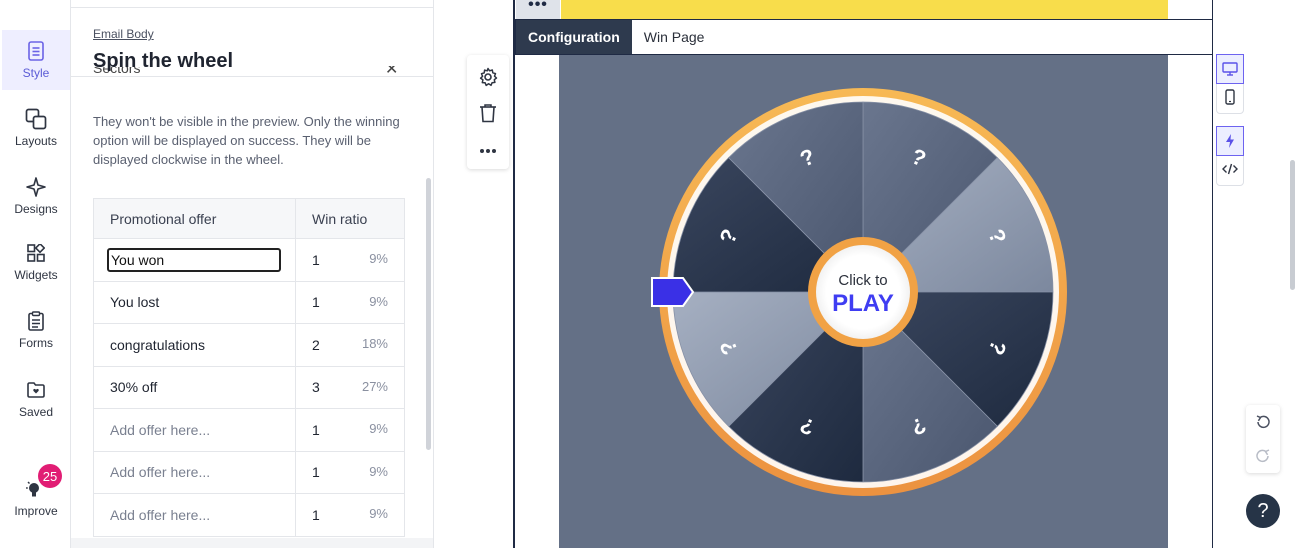 This screenshot has height=548, width=1300. What do you see at coordinates (1263, 511) in the screenshot?
I see `help-button: ?` at bounding box center [1263, 511].